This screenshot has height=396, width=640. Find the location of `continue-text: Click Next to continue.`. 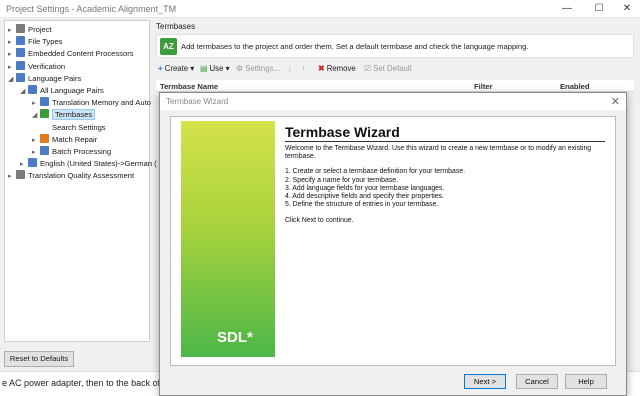

continue-text: Click Next to continue. is located at coordinates (319, 221).